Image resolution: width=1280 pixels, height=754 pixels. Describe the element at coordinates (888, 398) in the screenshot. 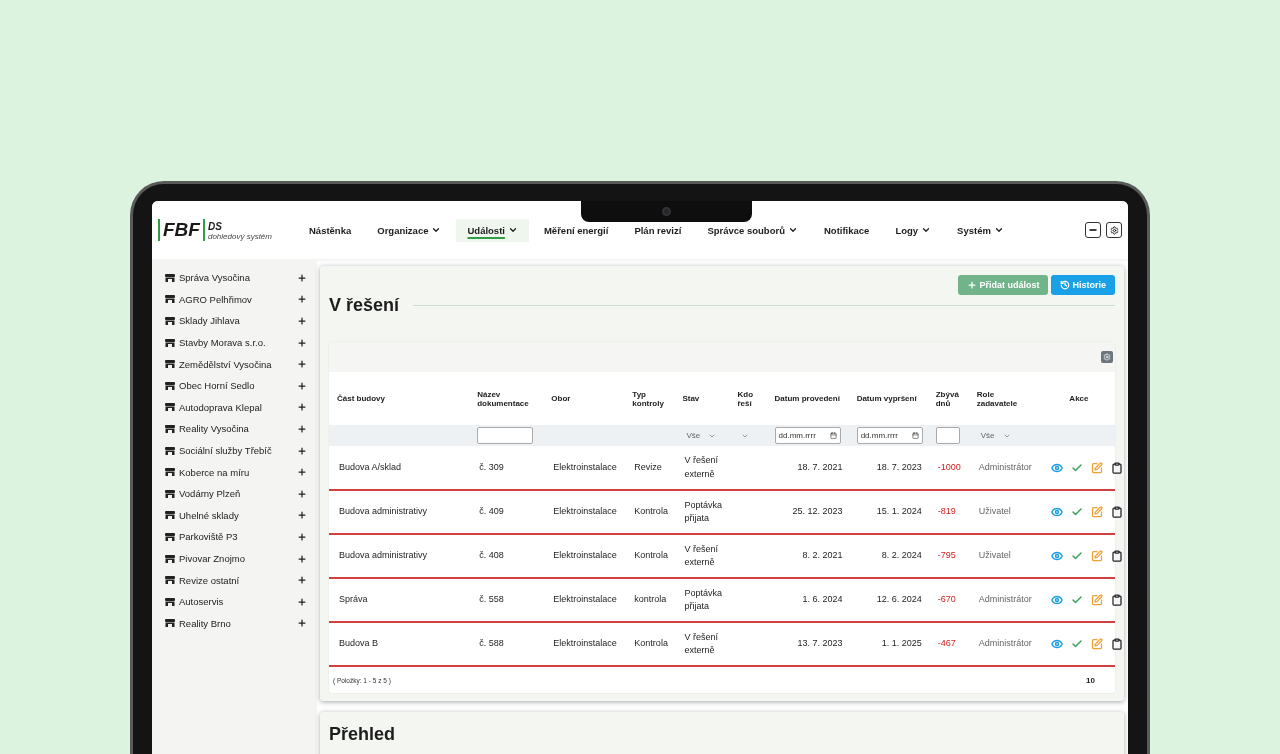

I see `column-header: Datum vypršení` at that location.